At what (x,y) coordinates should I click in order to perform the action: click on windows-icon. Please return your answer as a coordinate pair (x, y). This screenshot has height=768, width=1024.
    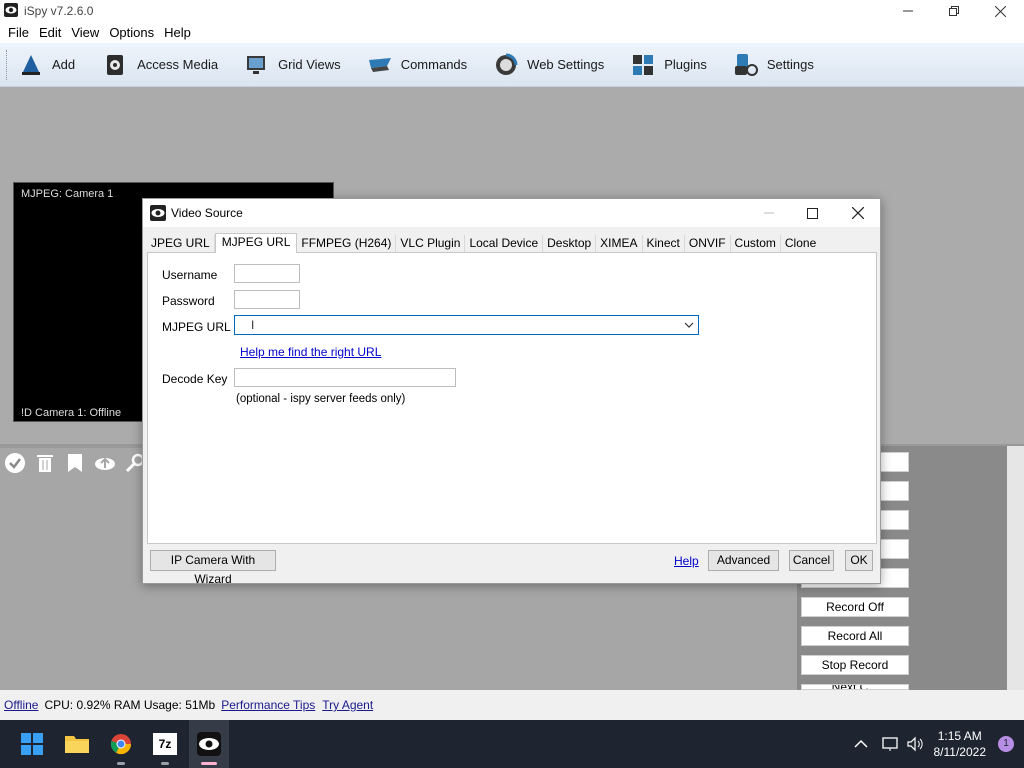
    Looking at the image, I should click on (32, 744).